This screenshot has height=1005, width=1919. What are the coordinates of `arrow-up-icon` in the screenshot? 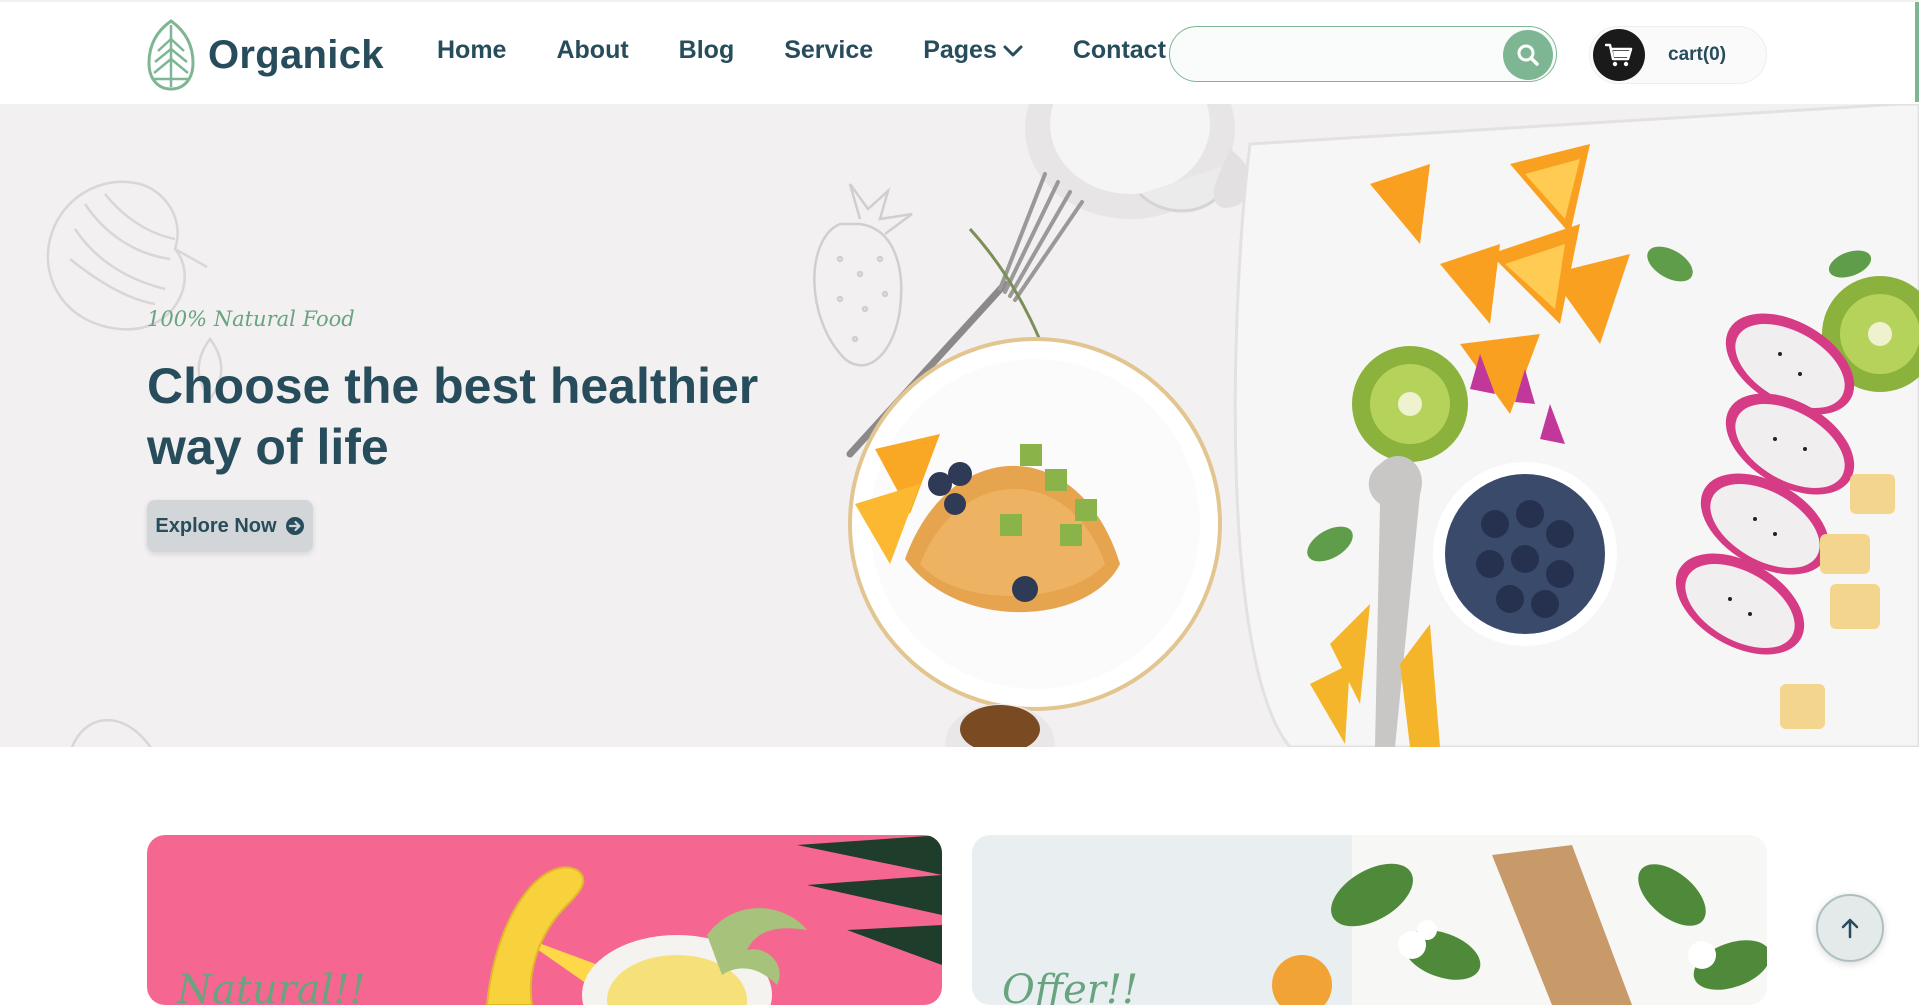 It's located at (1850, 928).